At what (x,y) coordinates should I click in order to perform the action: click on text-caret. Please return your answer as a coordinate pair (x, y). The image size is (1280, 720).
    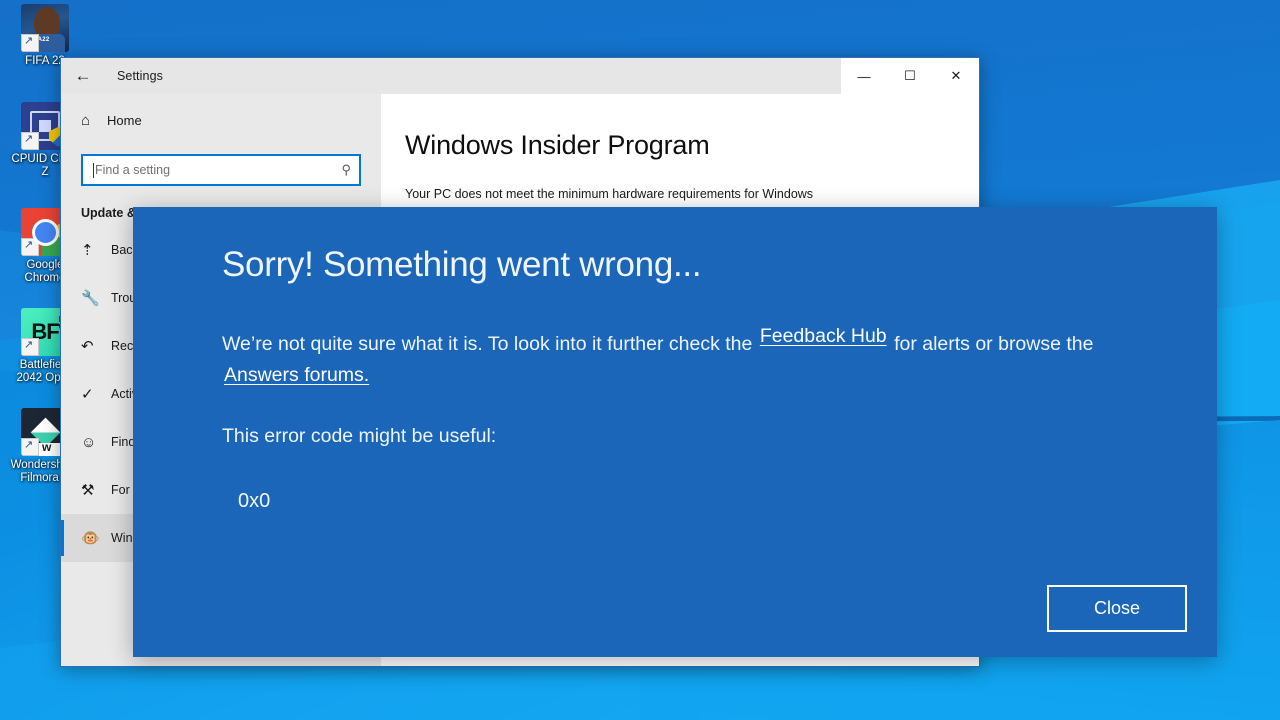
    Looking at the image, I should click on (93, 170).